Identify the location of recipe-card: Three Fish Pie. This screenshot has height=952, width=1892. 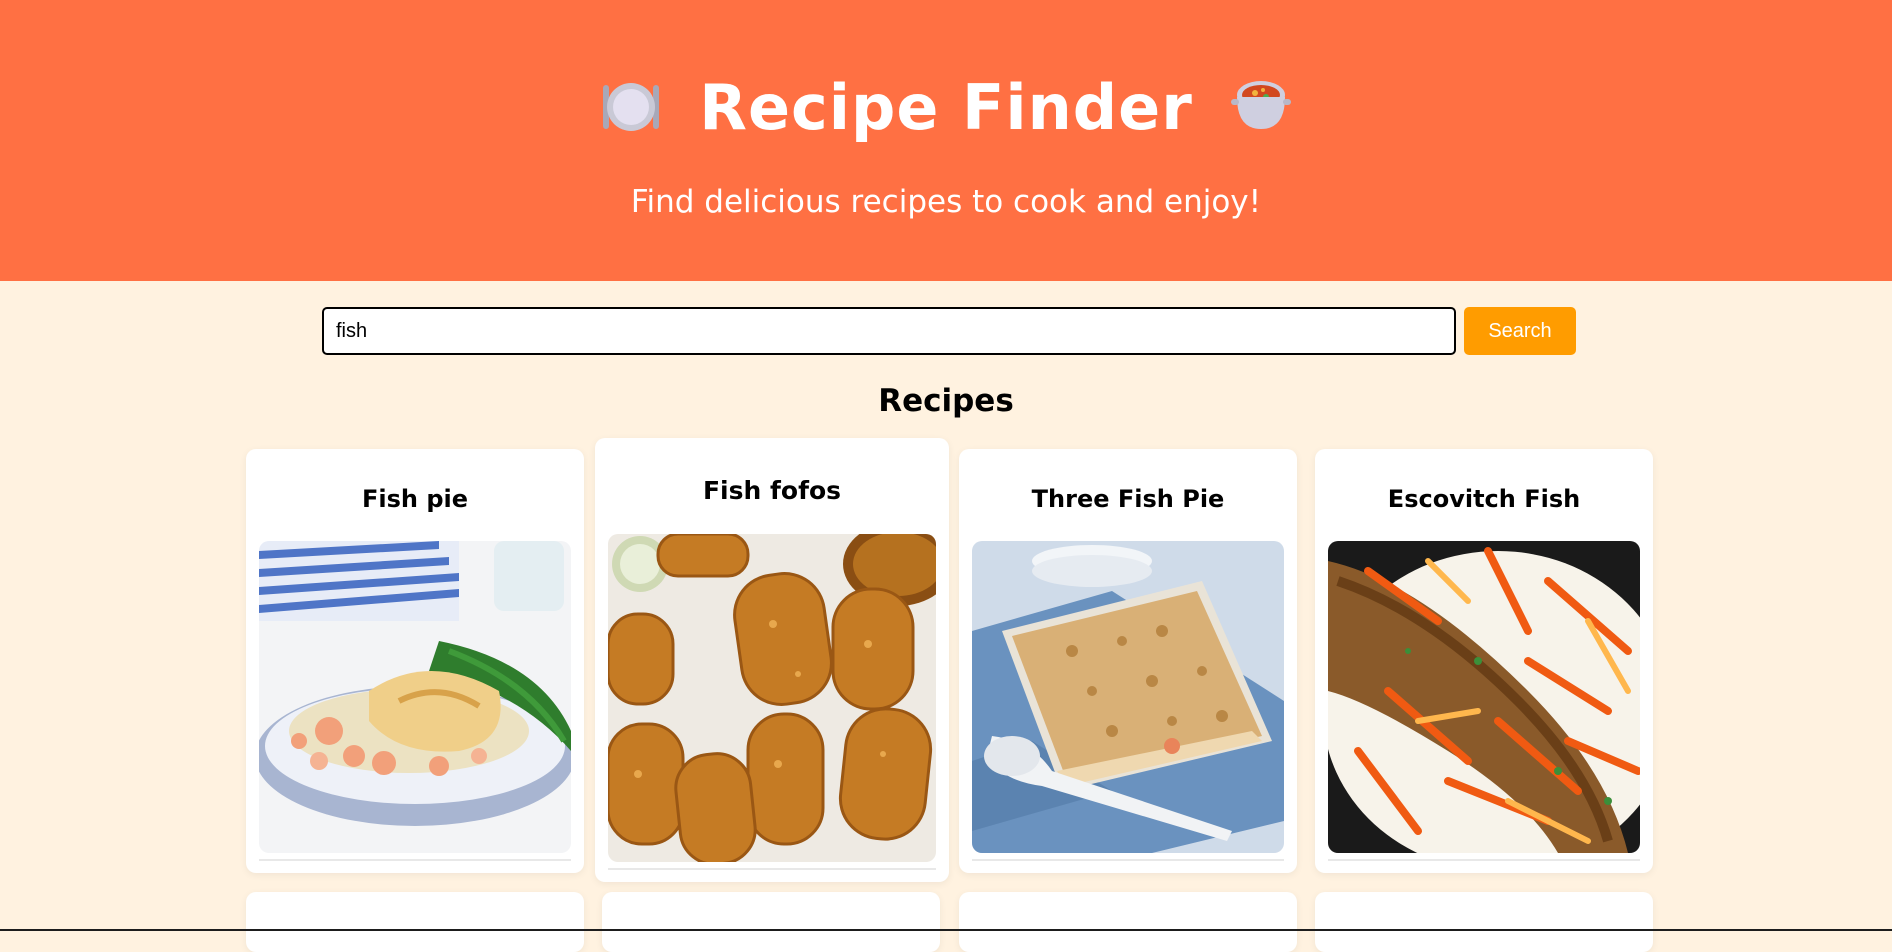
(1128, 661).